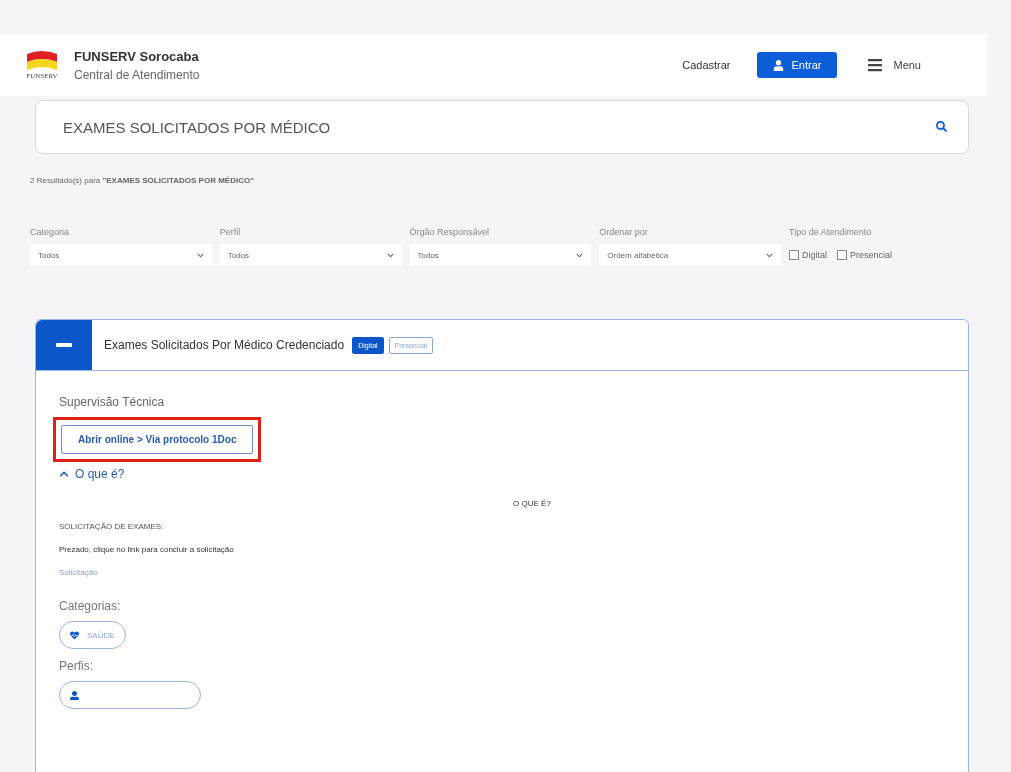 The height and width of the screenshot is (772, 1011). I want to click on chevron-up-icon, so click(64, 474).